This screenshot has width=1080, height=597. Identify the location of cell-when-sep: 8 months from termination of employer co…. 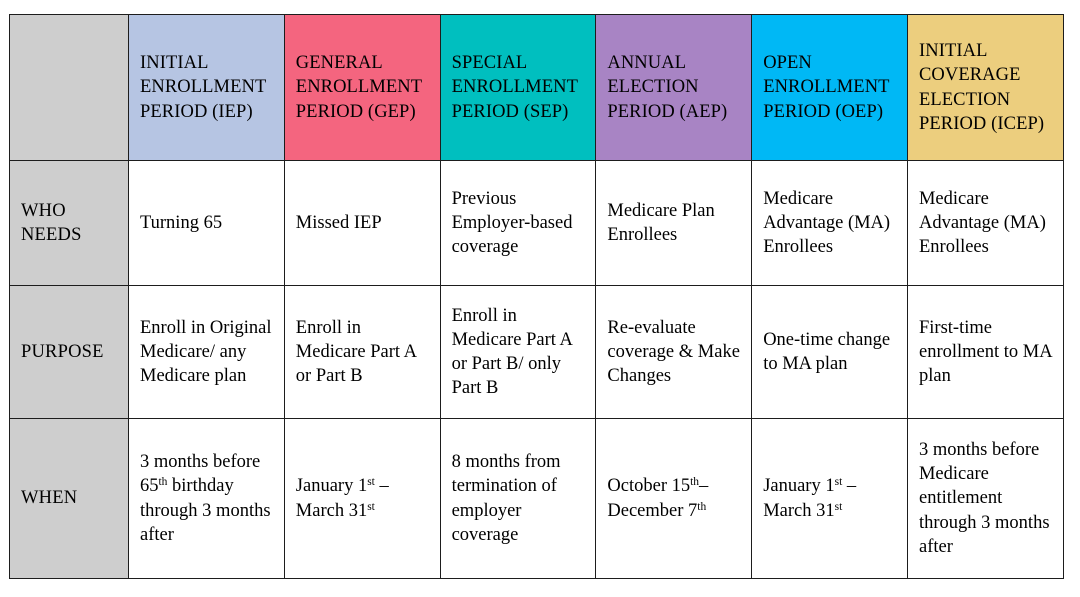
(518, 498).